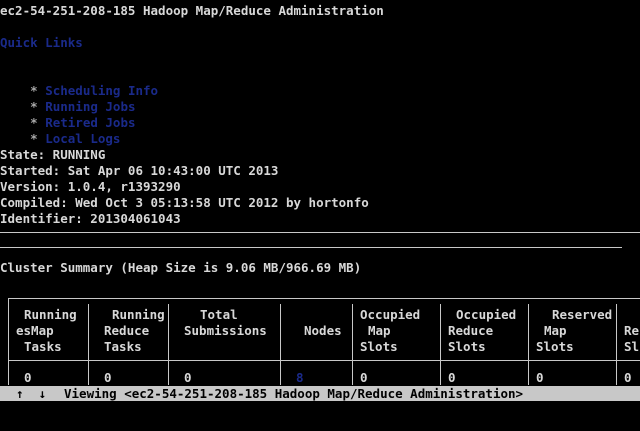  I want to click on started-line: Started: Sat Apr 06 10:43:00 UTC 2013, so click(139, 170).